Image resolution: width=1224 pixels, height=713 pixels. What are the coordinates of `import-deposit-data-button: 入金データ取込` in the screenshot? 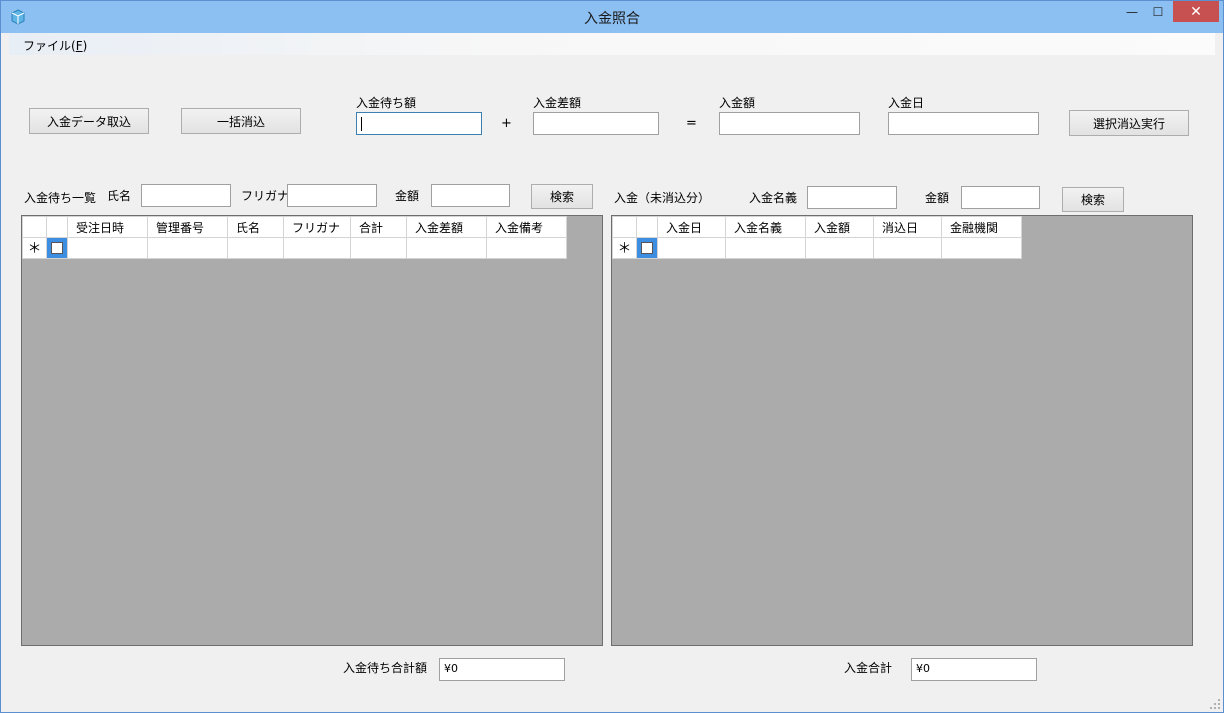 It's located at (89, 121).